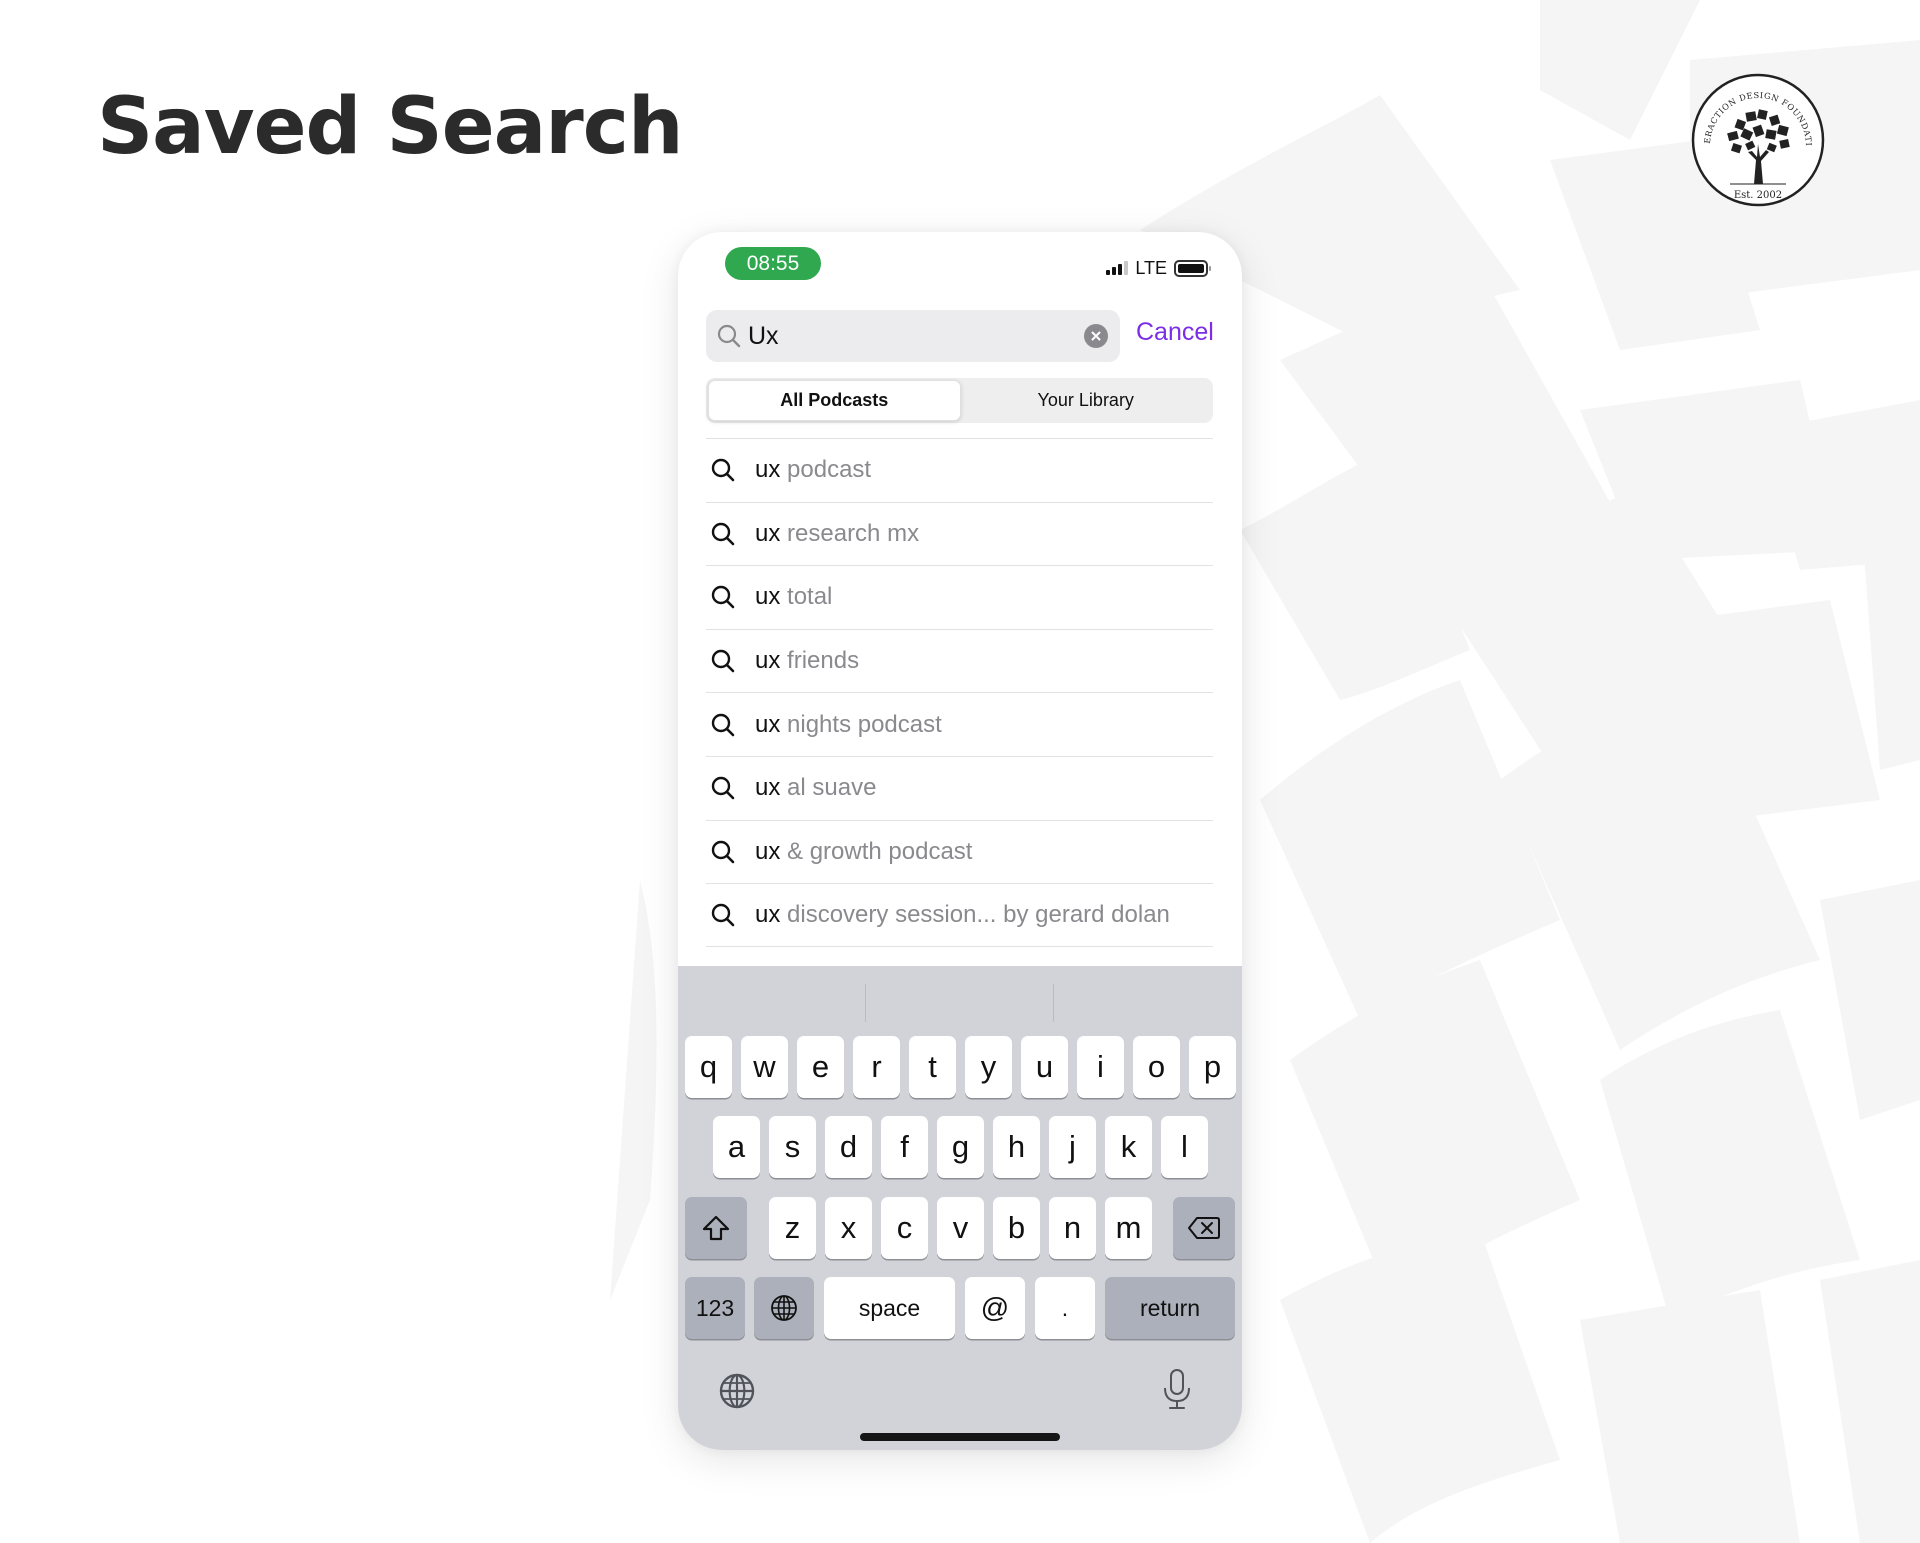 The image size is (1920, 1543). What do you see at coordinates (820, 1067) in the screenshot?
I see `key-e: e` at bounding box center [820, 1067].